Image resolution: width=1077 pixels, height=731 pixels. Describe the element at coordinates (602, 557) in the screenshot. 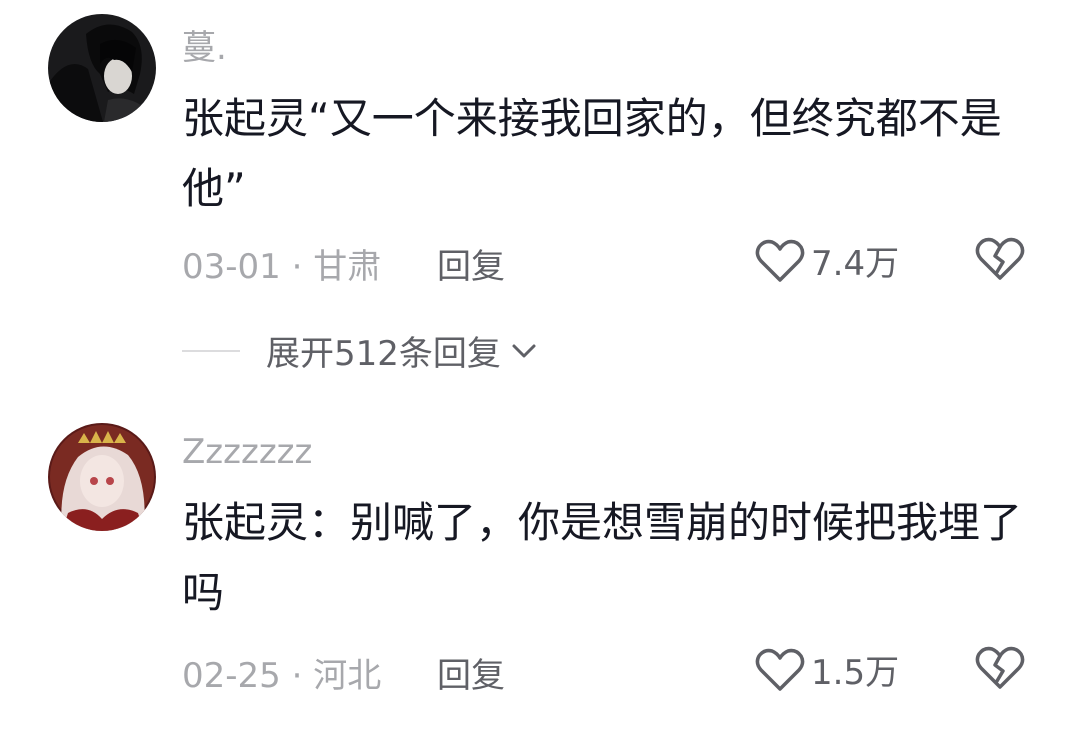

I see `comment-text: 张起灵：别喊了，你是想雪崩的时候把我埋了吗` at that location.